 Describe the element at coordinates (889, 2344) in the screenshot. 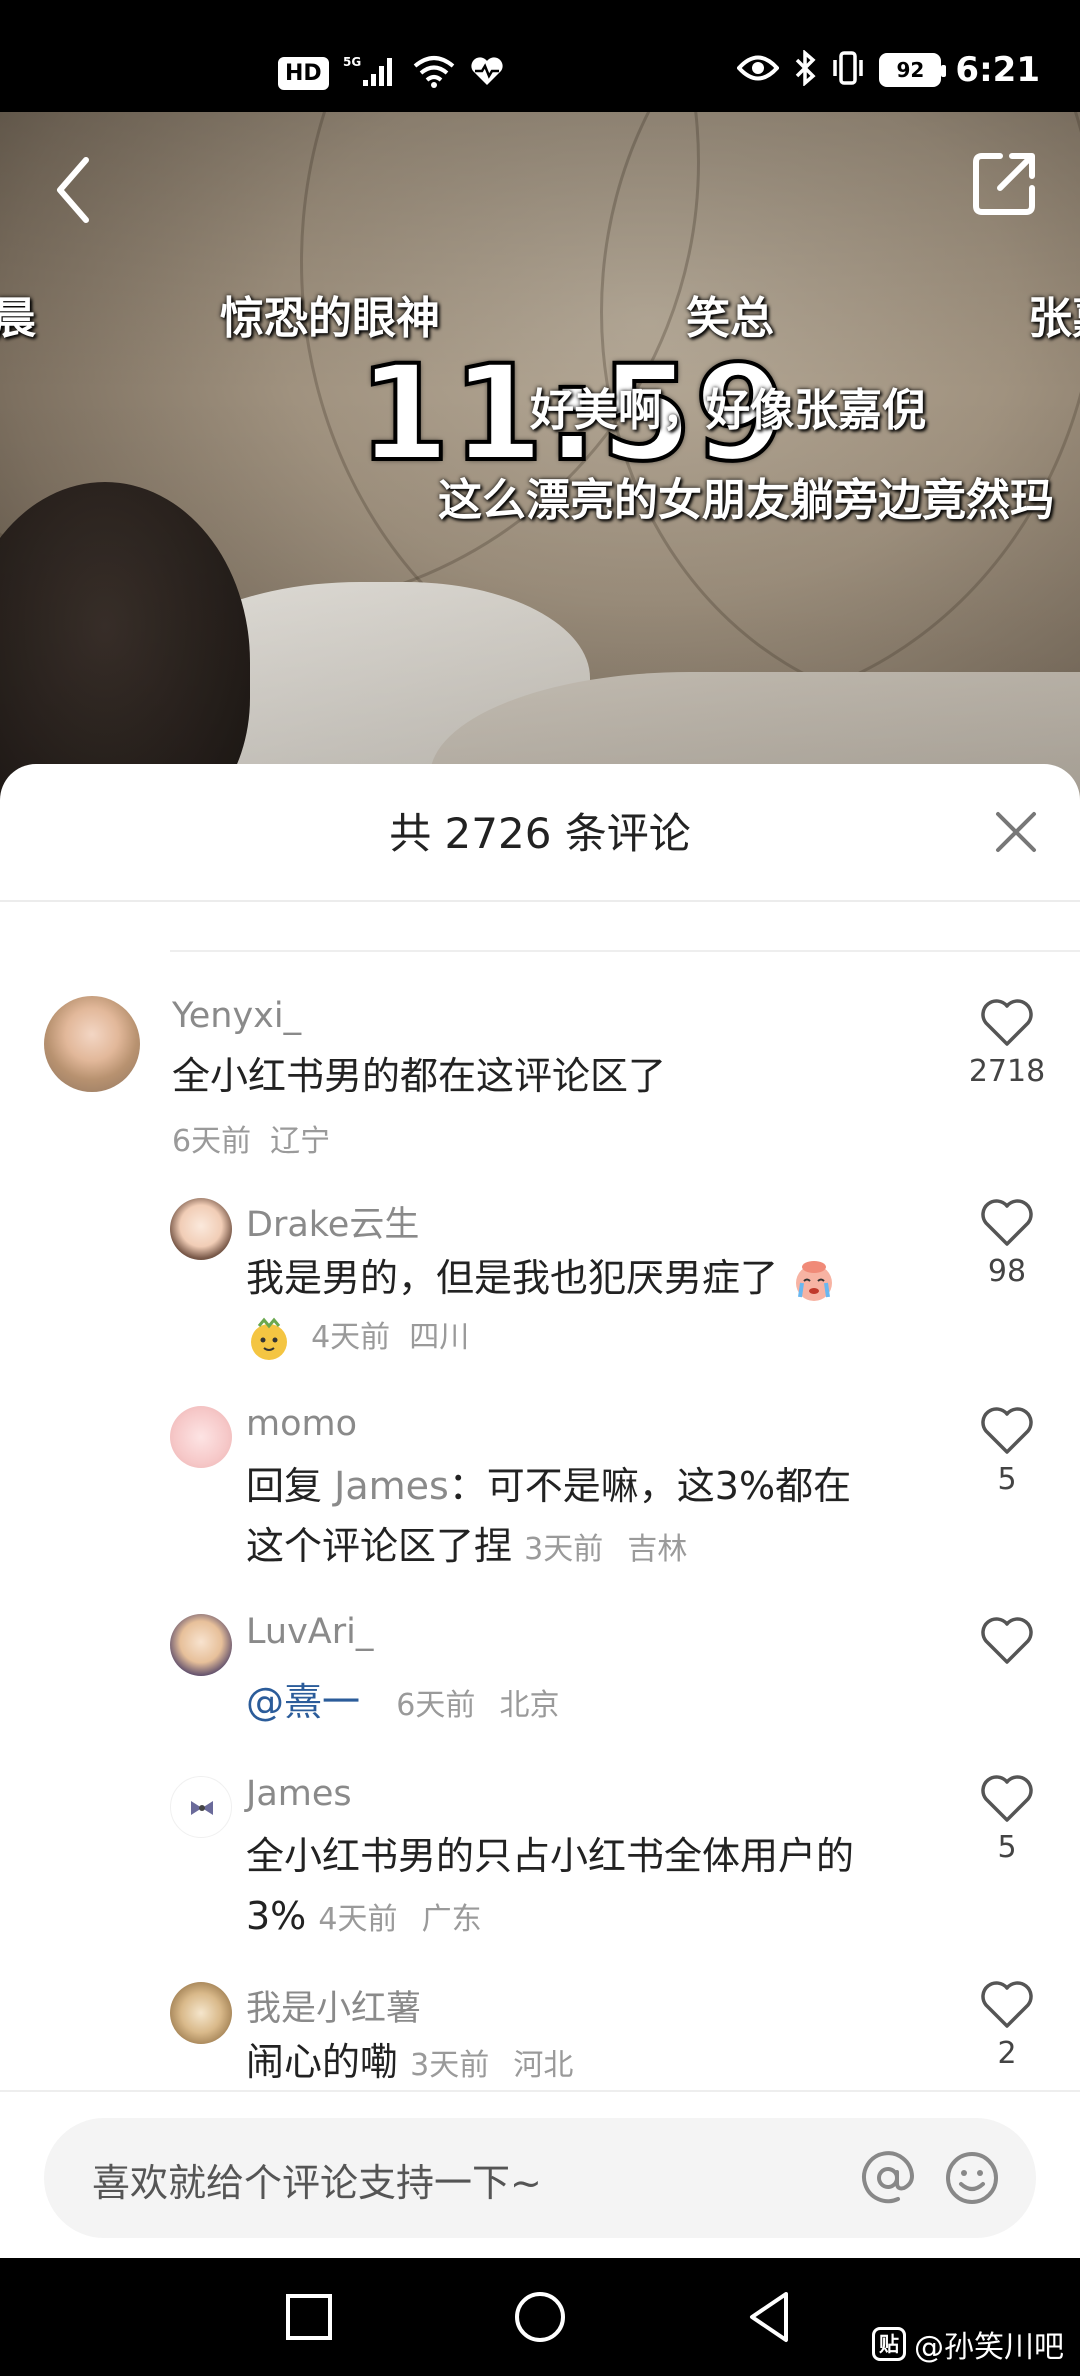

I see `tieba-logo-icon: 贴` at that location.